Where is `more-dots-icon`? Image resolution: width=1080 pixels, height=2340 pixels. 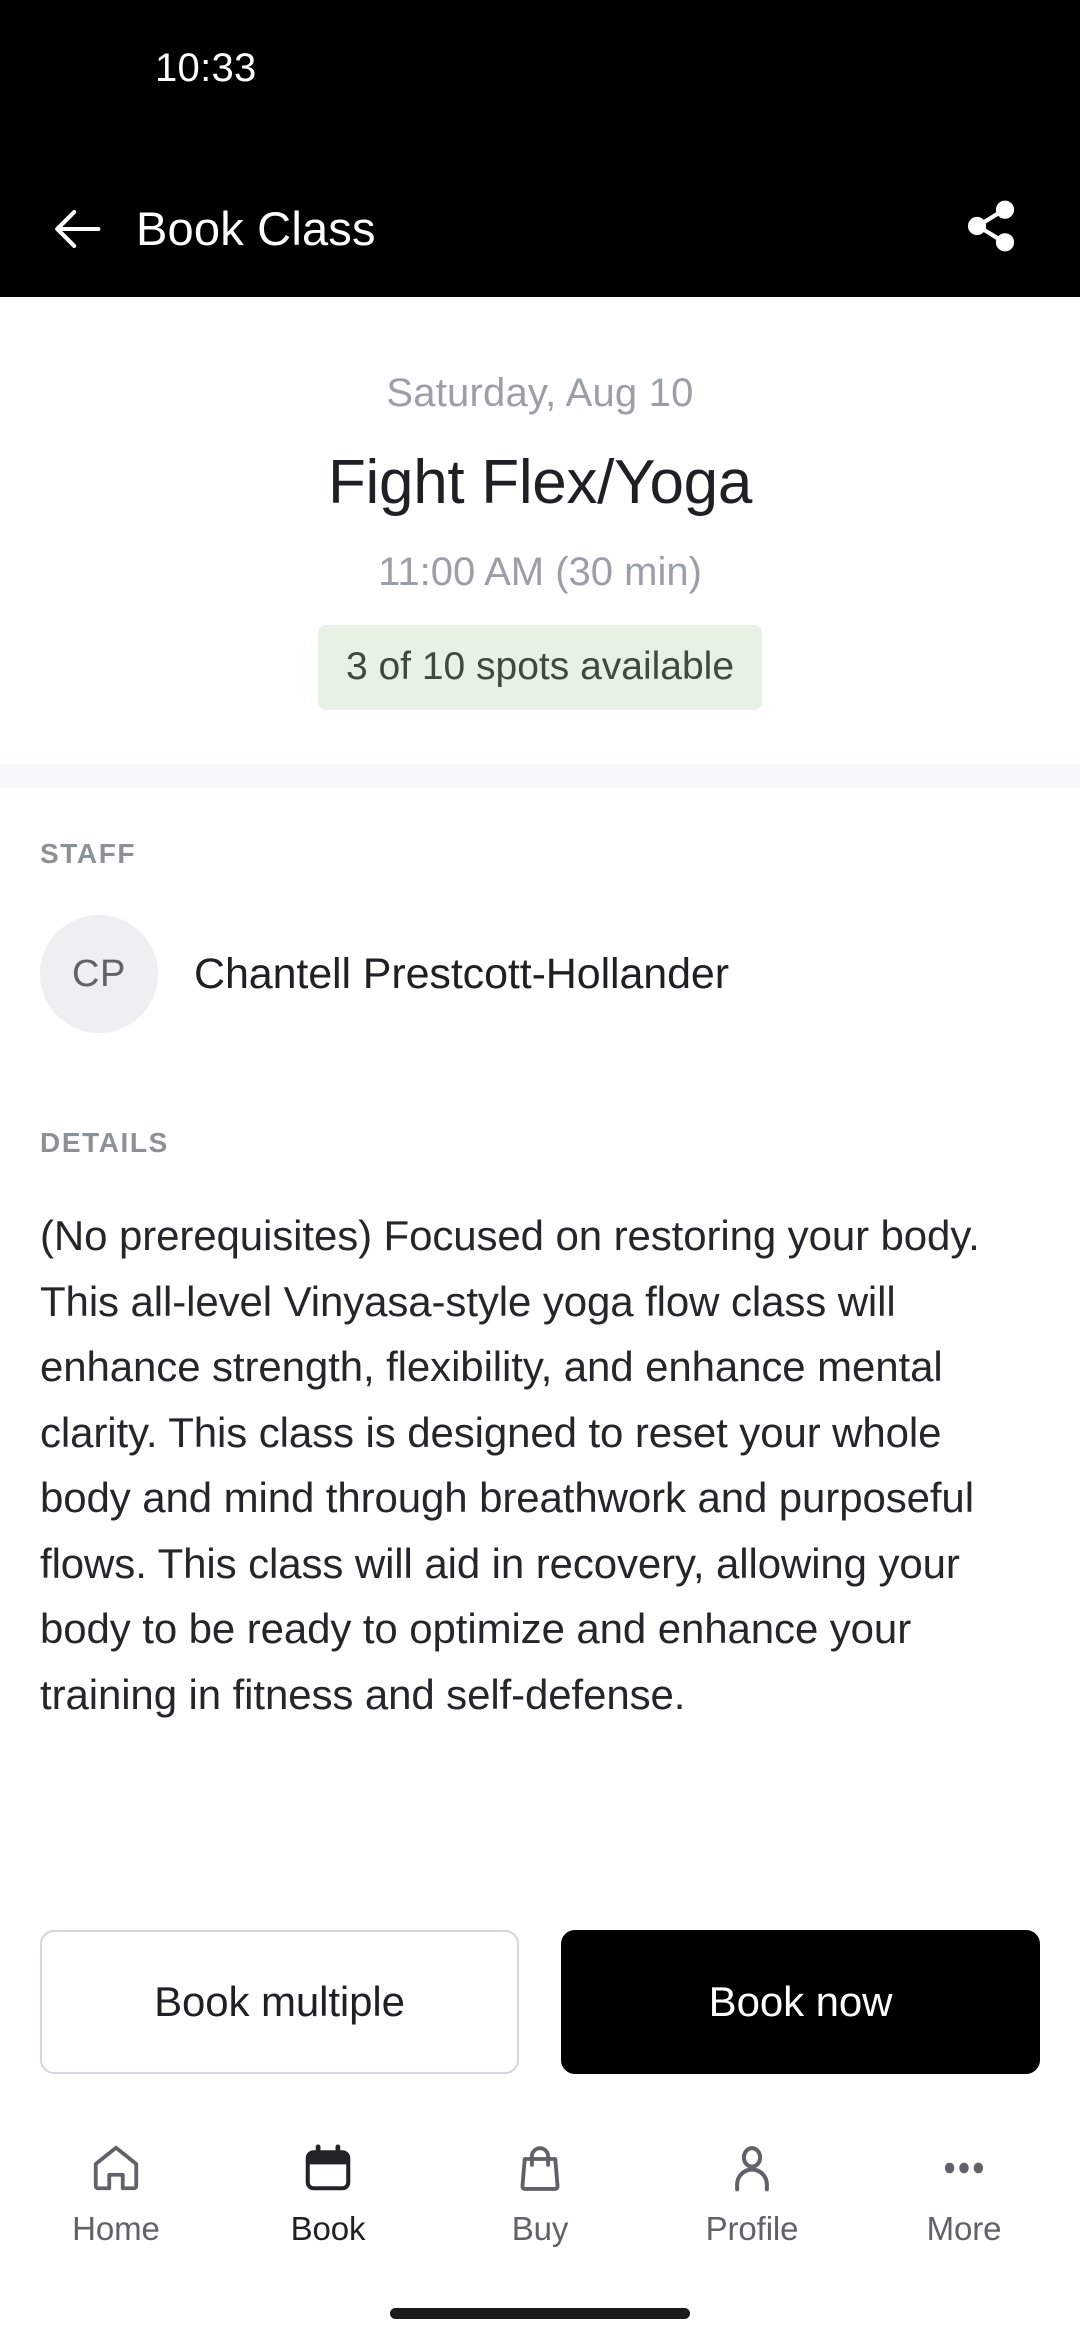 more-dots-icon is located at coordinates (964, 2168).